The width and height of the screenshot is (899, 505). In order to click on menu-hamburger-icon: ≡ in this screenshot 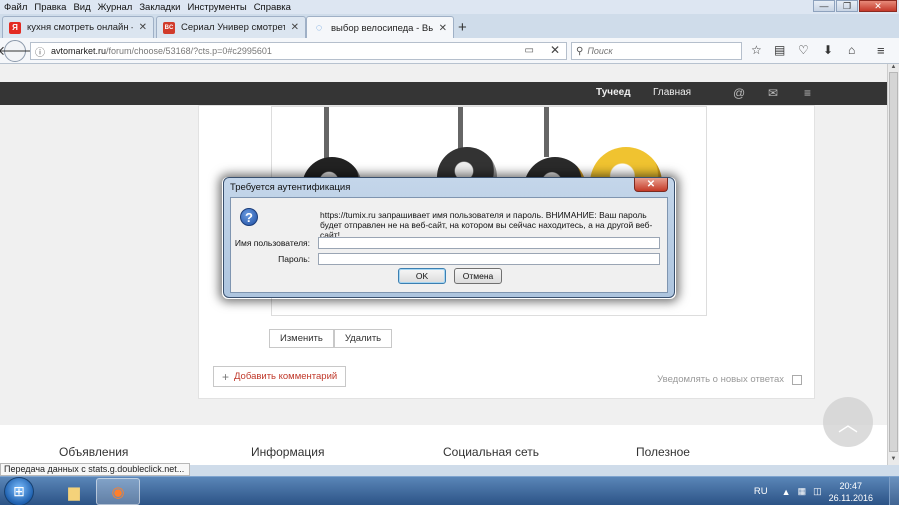, I will do `click(881, 50)`.